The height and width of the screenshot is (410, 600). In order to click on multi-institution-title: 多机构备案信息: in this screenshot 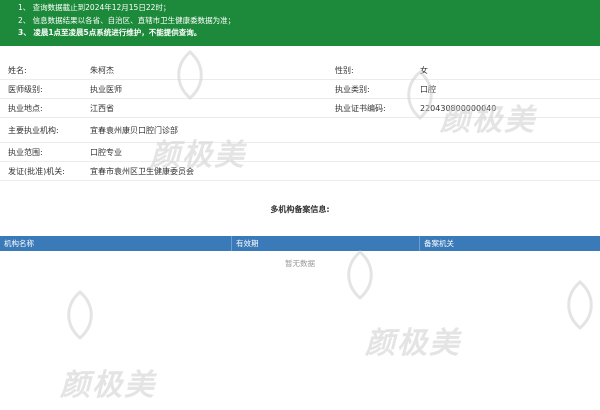, I will do `click(300, 209)`.